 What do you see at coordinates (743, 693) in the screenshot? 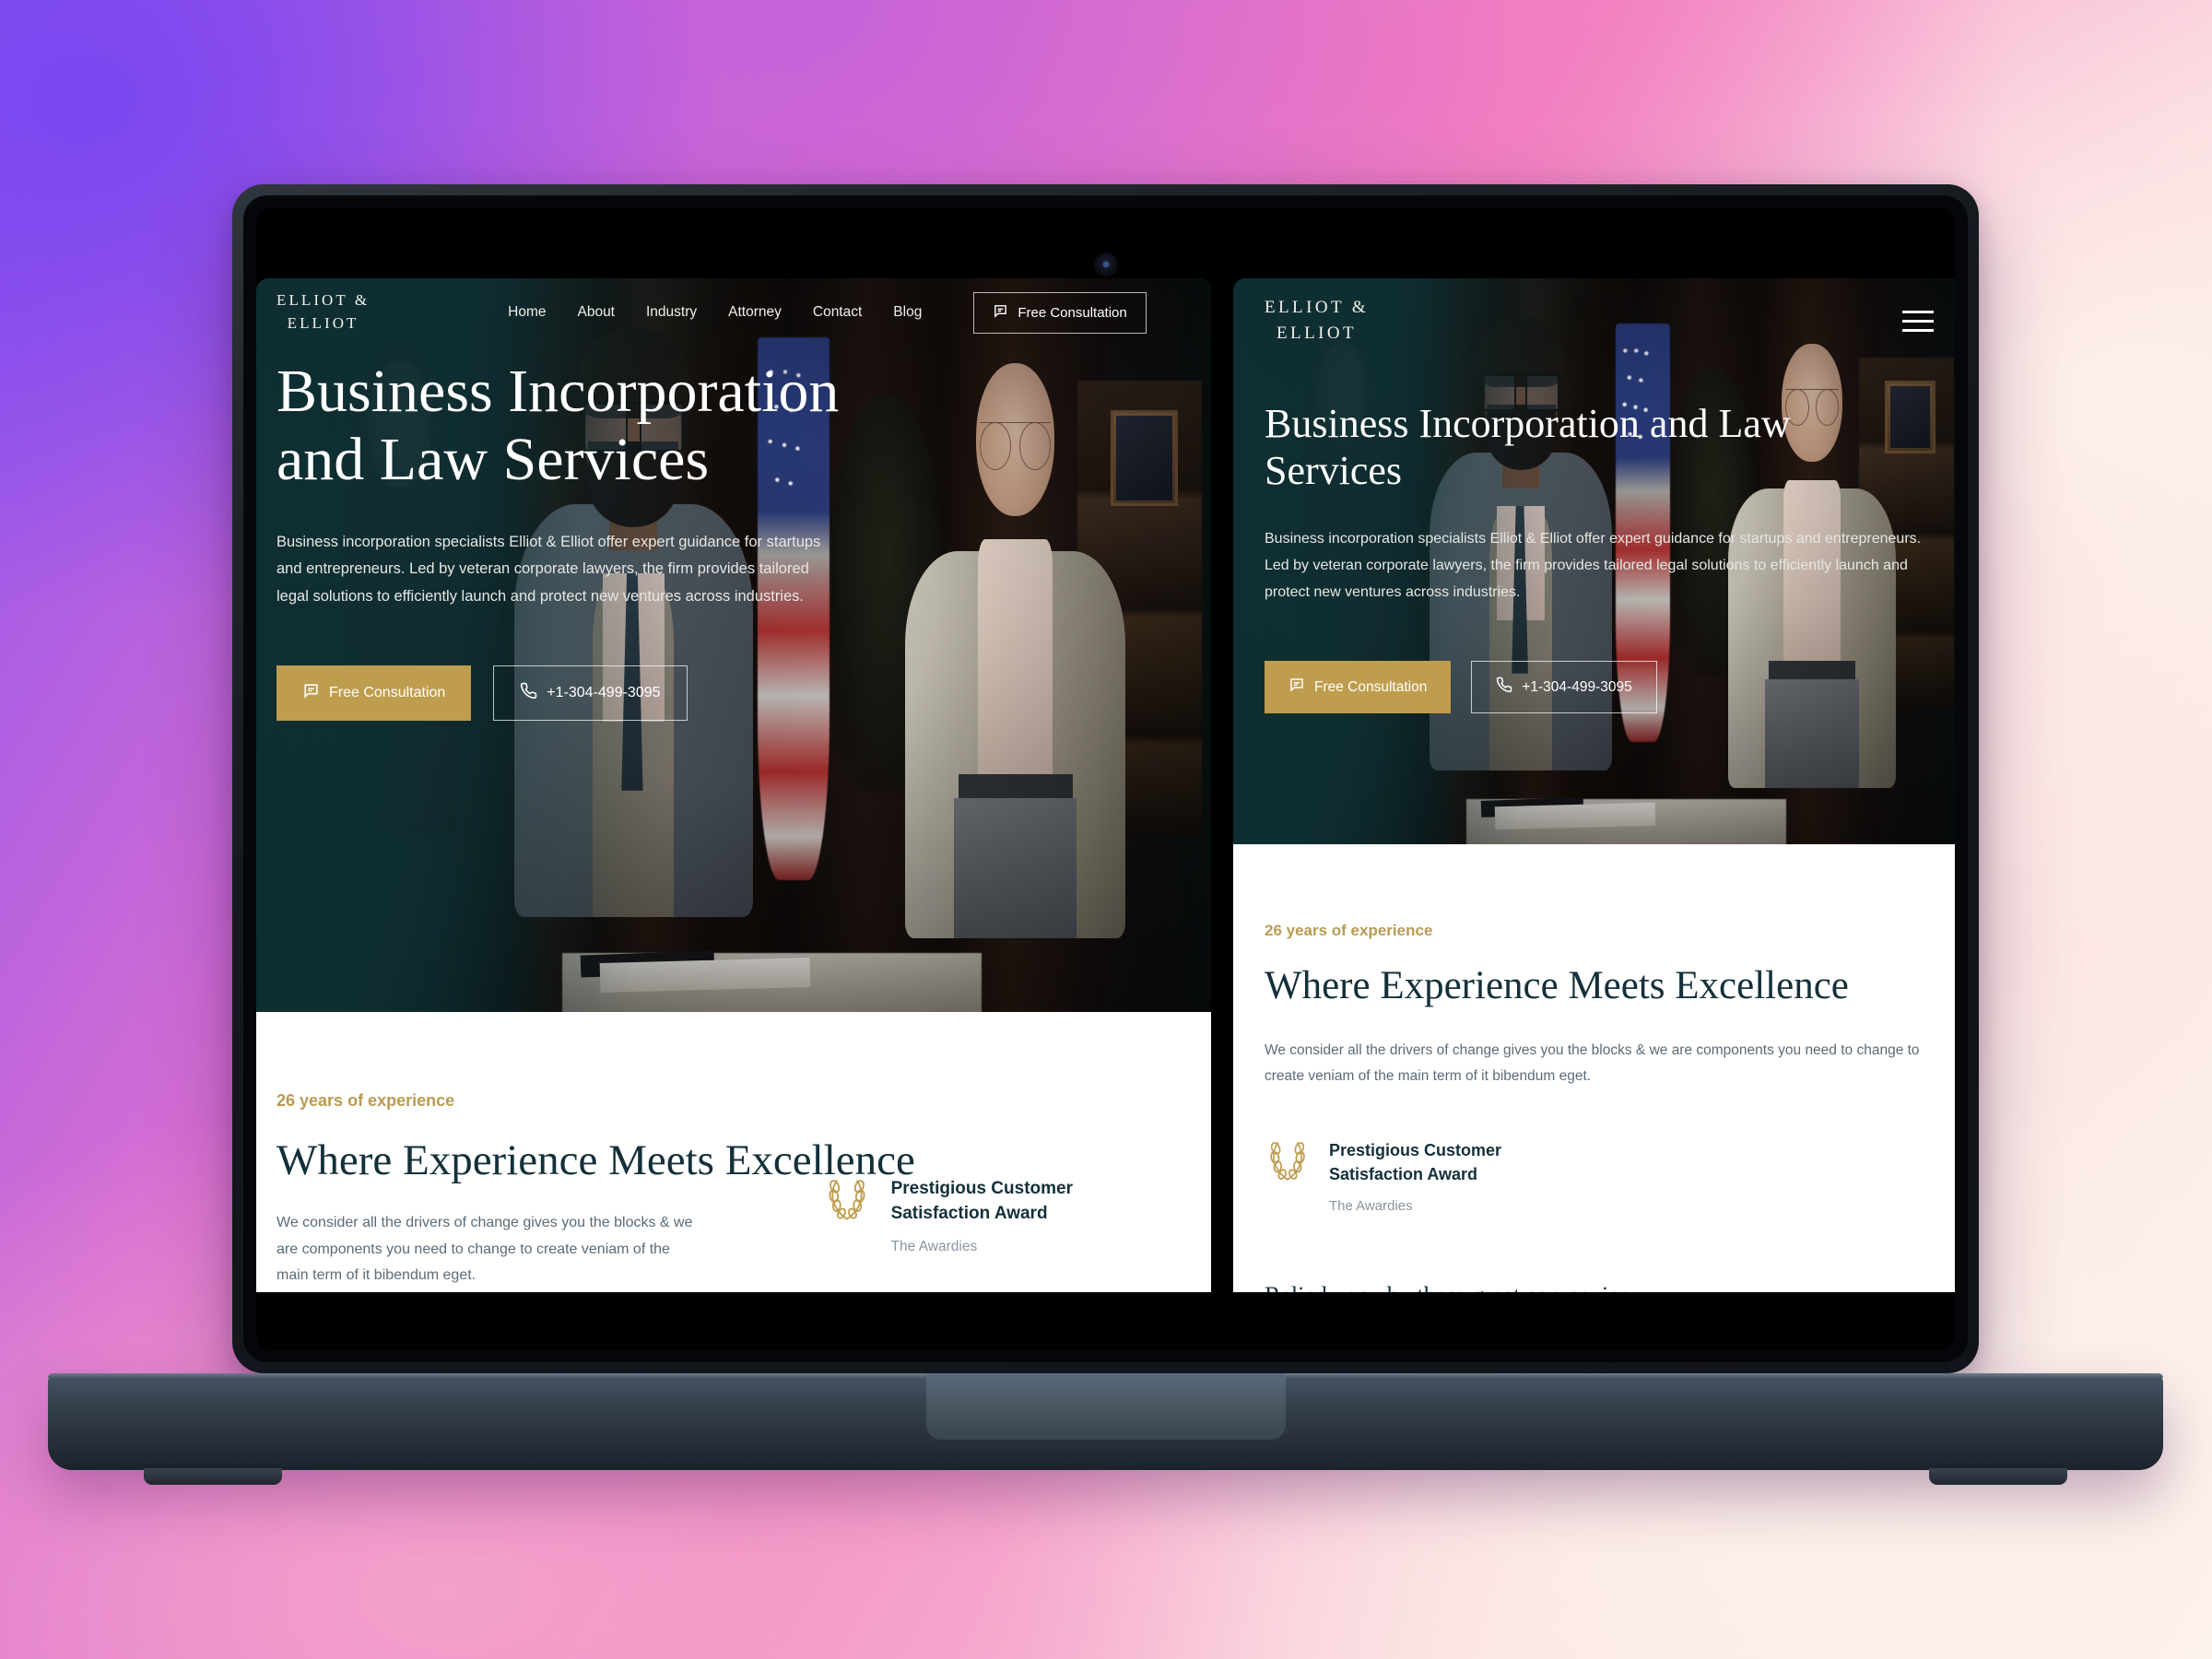
I see `desktop-hero-cta-group: Free Consultation +1-304-499-3095` at bounding box center [743, 693].